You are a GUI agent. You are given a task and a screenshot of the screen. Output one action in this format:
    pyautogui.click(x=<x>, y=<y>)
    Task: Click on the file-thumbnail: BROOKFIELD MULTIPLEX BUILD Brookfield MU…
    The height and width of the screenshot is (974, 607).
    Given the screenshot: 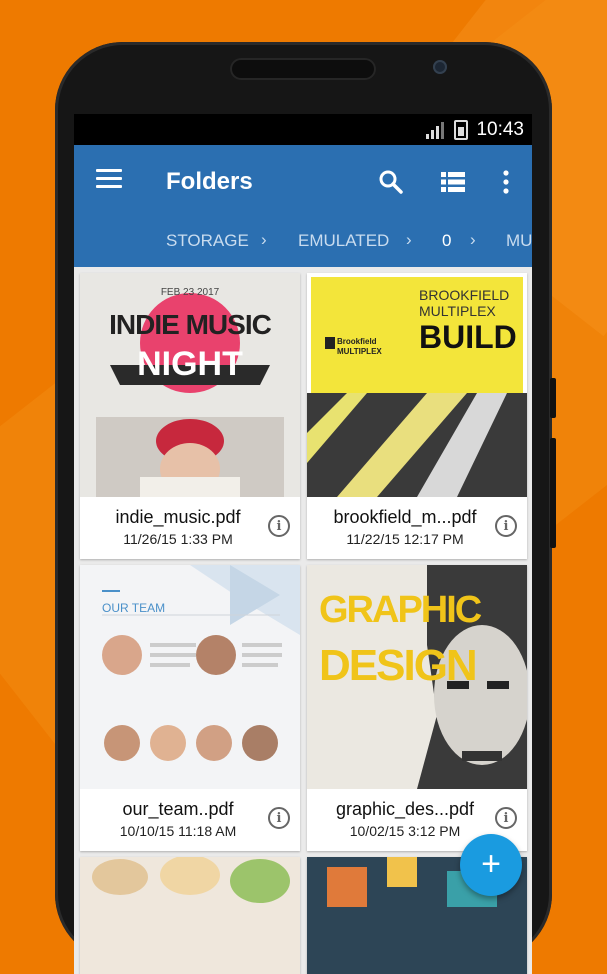 What is the action you would take?
    pyautogui.click(x=417, y=385)
    